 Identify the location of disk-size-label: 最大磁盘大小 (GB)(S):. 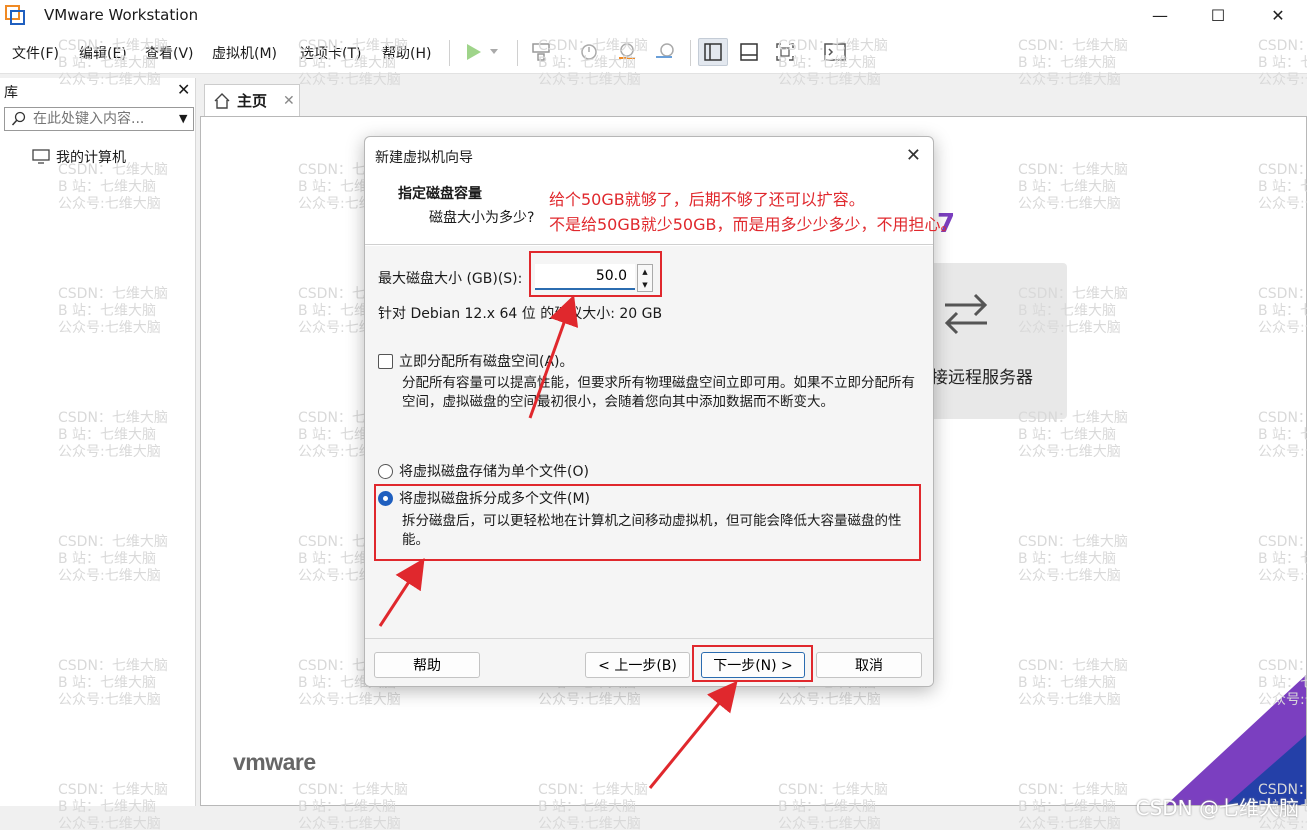
(450, 279).